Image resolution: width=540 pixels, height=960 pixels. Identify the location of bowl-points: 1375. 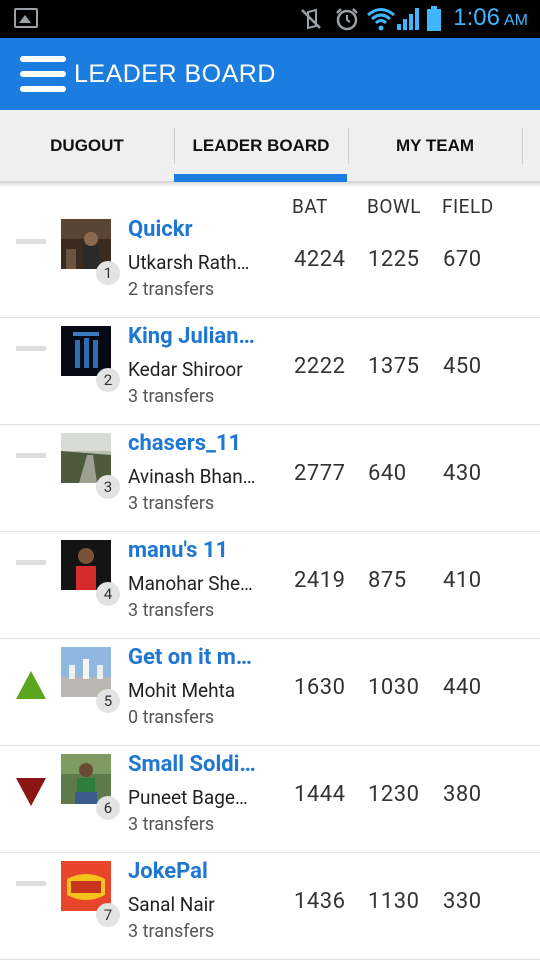
(394, 366).